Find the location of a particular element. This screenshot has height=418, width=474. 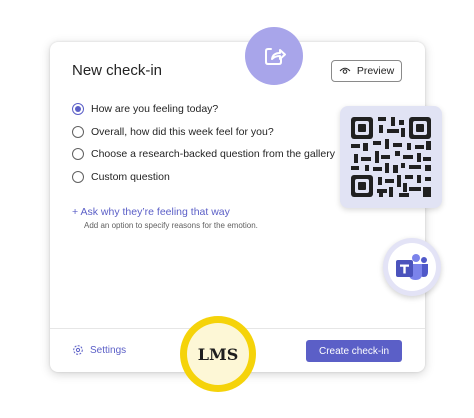

settings-link: Settings is located at coordinates (99, 350).